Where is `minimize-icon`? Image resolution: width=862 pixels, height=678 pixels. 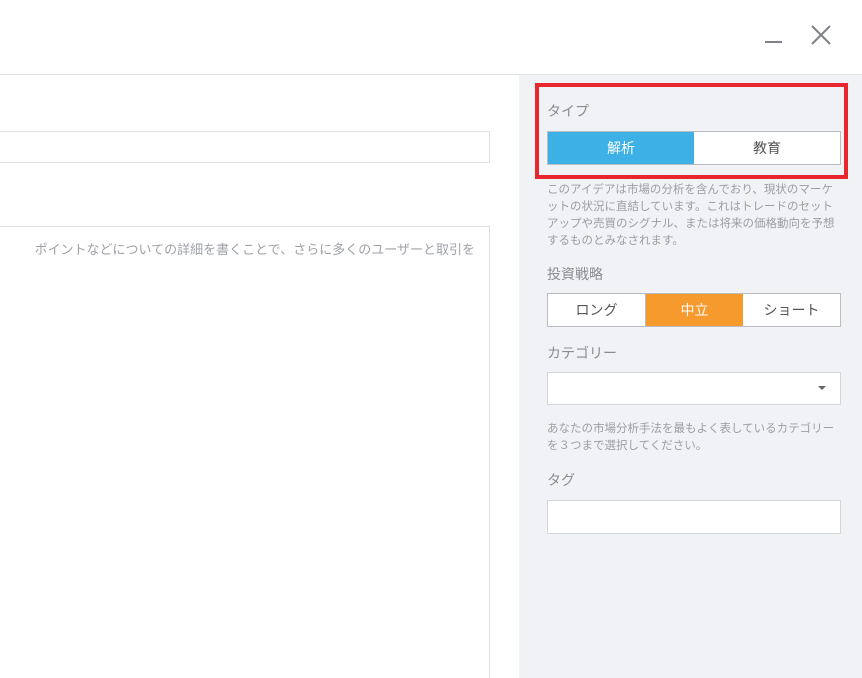 minimize-icon is located at coordinates (773, 35).